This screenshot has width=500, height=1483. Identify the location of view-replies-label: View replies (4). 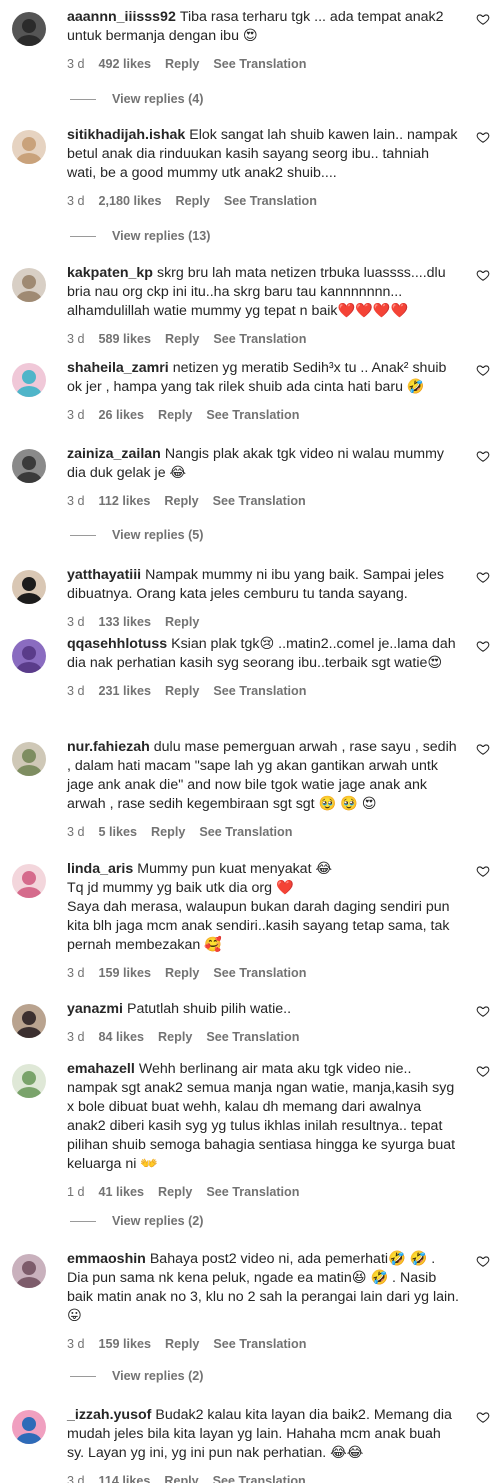
(157, 99).